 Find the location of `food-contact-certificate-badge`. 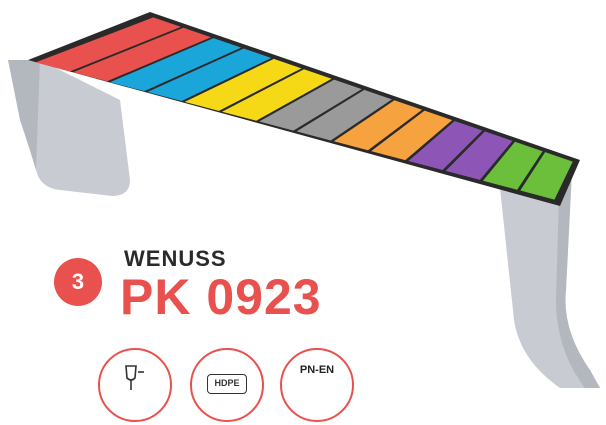

food-contact-certificate-badge is located at coordinates (135, 385).